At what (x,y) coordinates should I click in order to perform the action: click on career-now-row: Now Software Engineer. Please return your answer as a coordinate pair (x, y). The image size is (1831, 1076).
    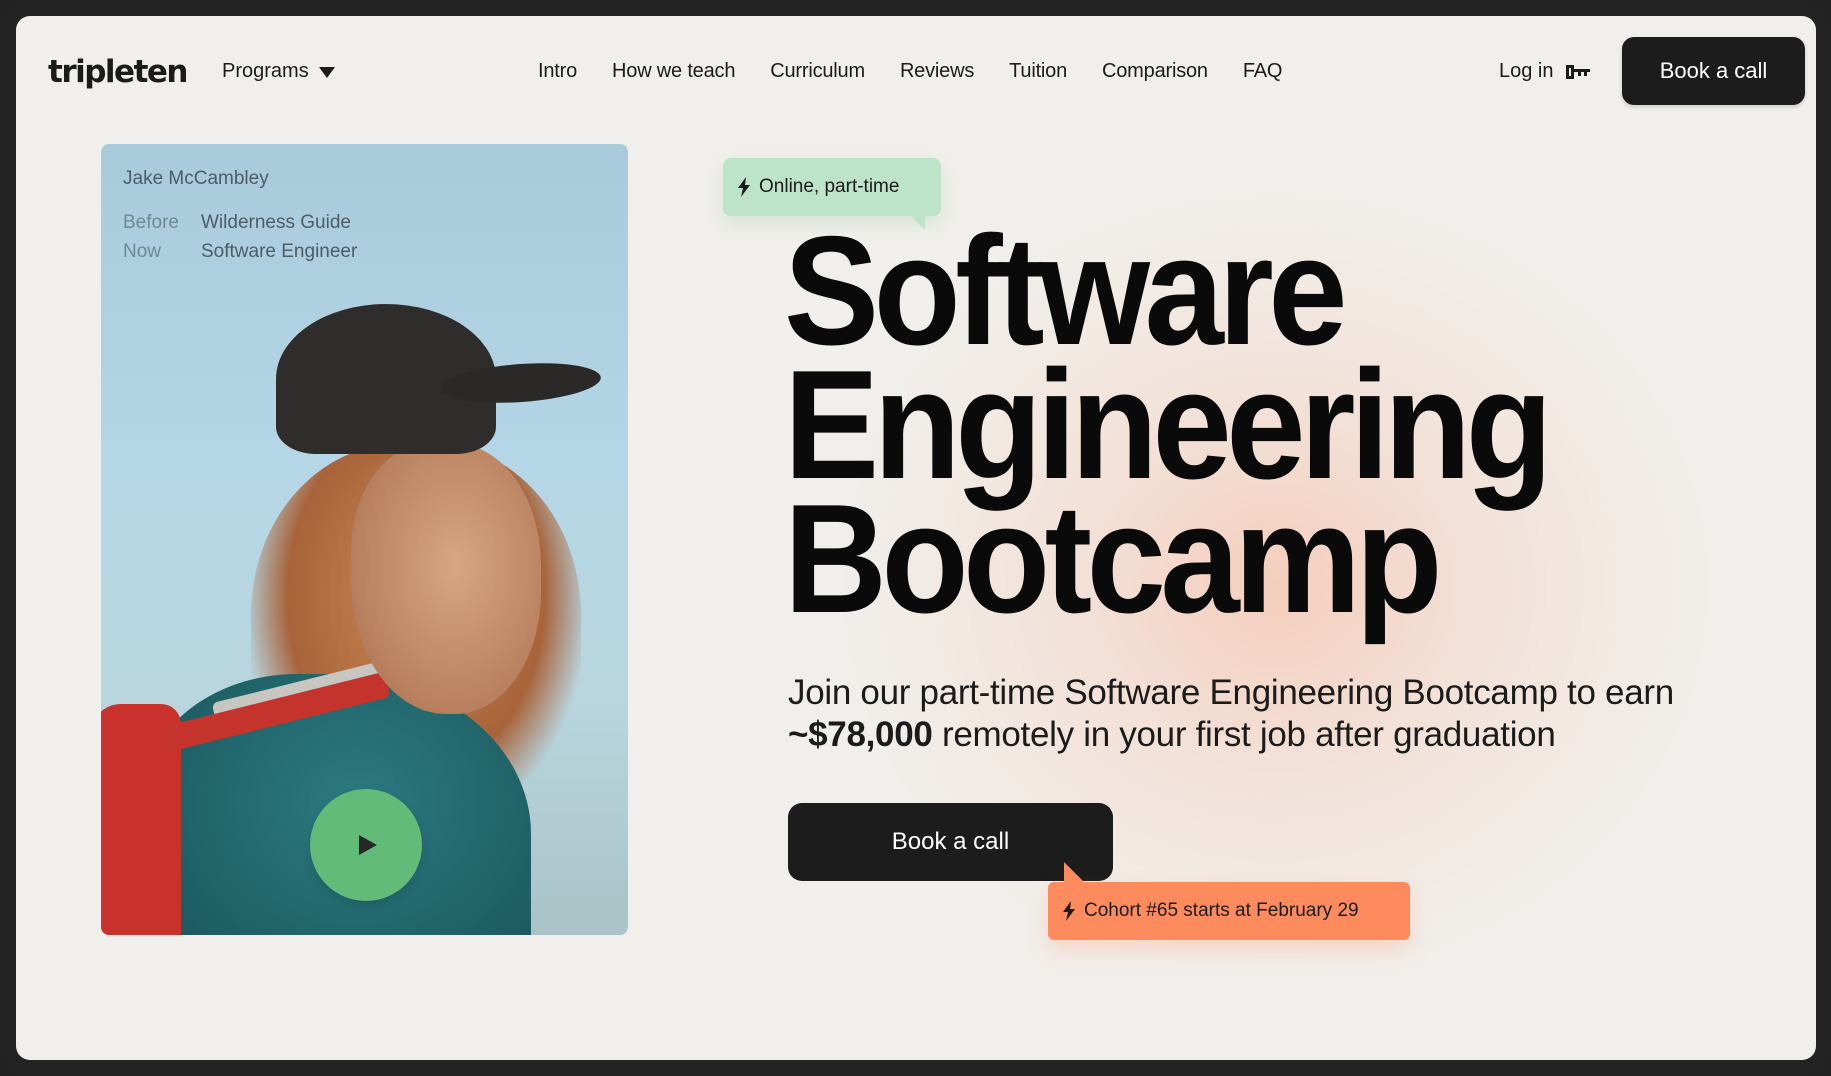
    Looking at the image, I should click on (240, 251).